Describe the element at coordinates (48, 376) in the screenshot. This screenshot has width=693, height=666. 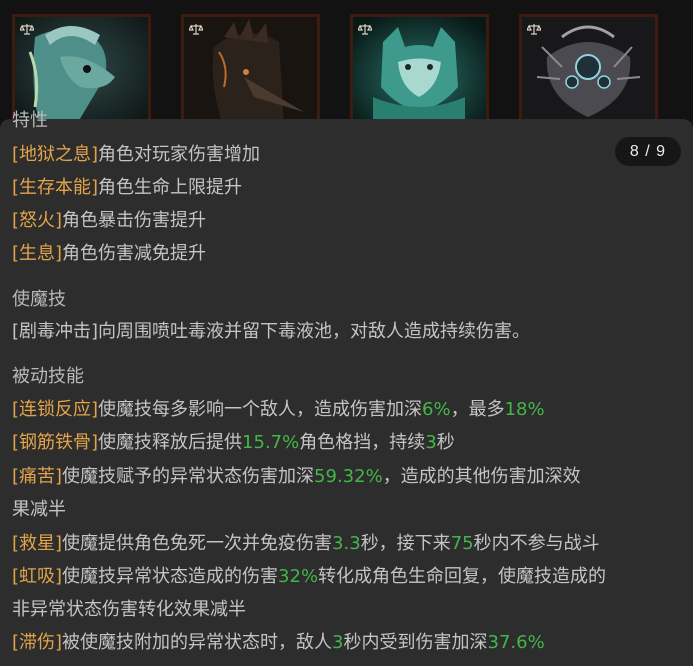
I see `passive-skills-heading: 被动技能` at that location.